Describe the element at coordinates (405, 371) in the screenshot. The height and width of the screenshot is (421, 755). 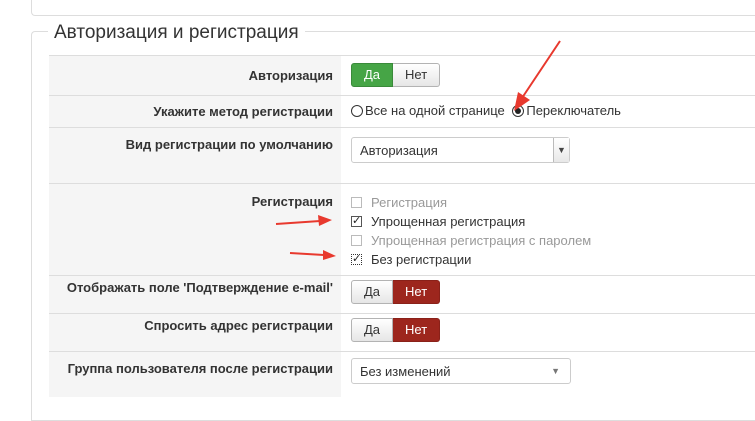
I see `user-group-value: Без изменений` at that location.